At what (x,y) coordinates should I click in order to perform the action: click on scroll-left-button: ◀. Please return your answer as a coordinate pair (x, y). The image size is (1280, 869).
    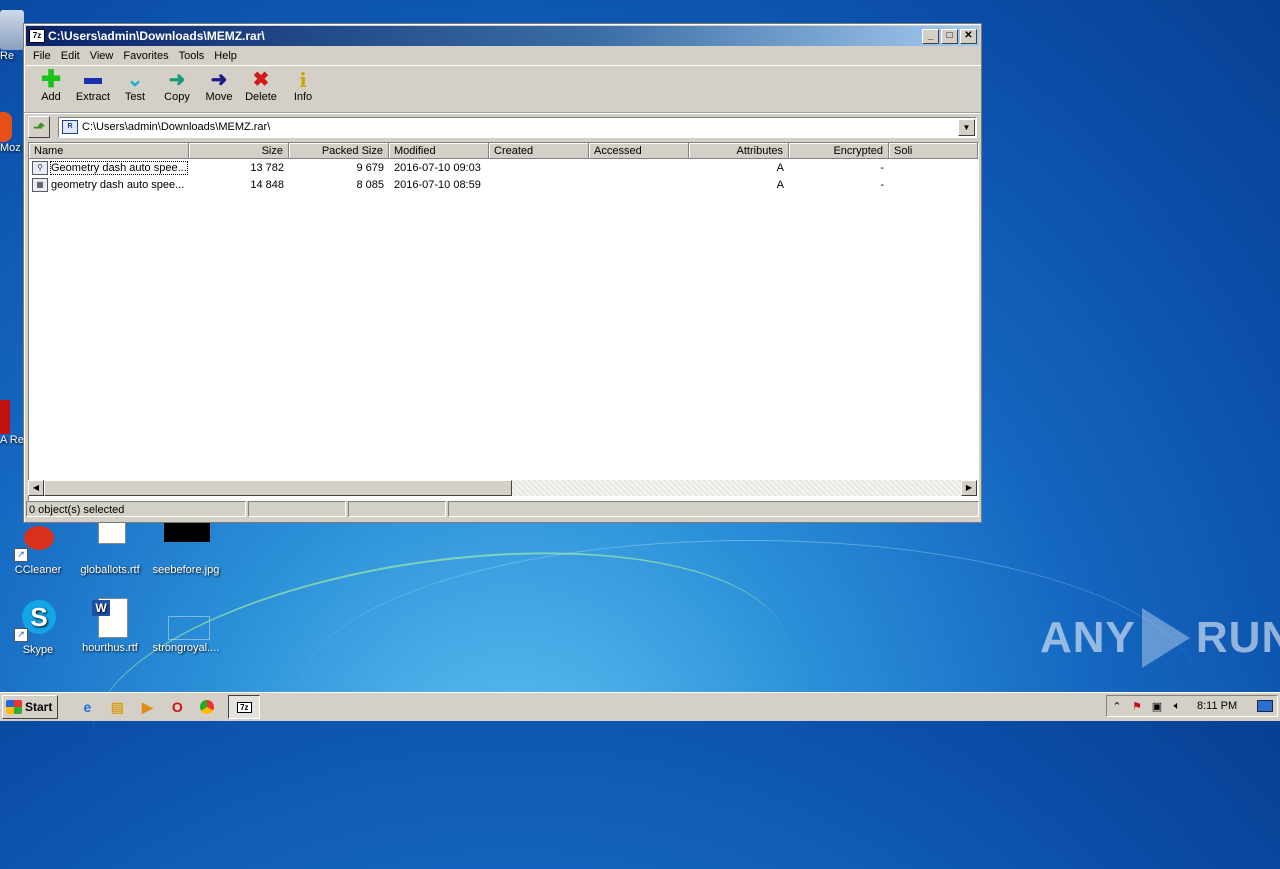
    Looking at the image, I should click on (36, 488).